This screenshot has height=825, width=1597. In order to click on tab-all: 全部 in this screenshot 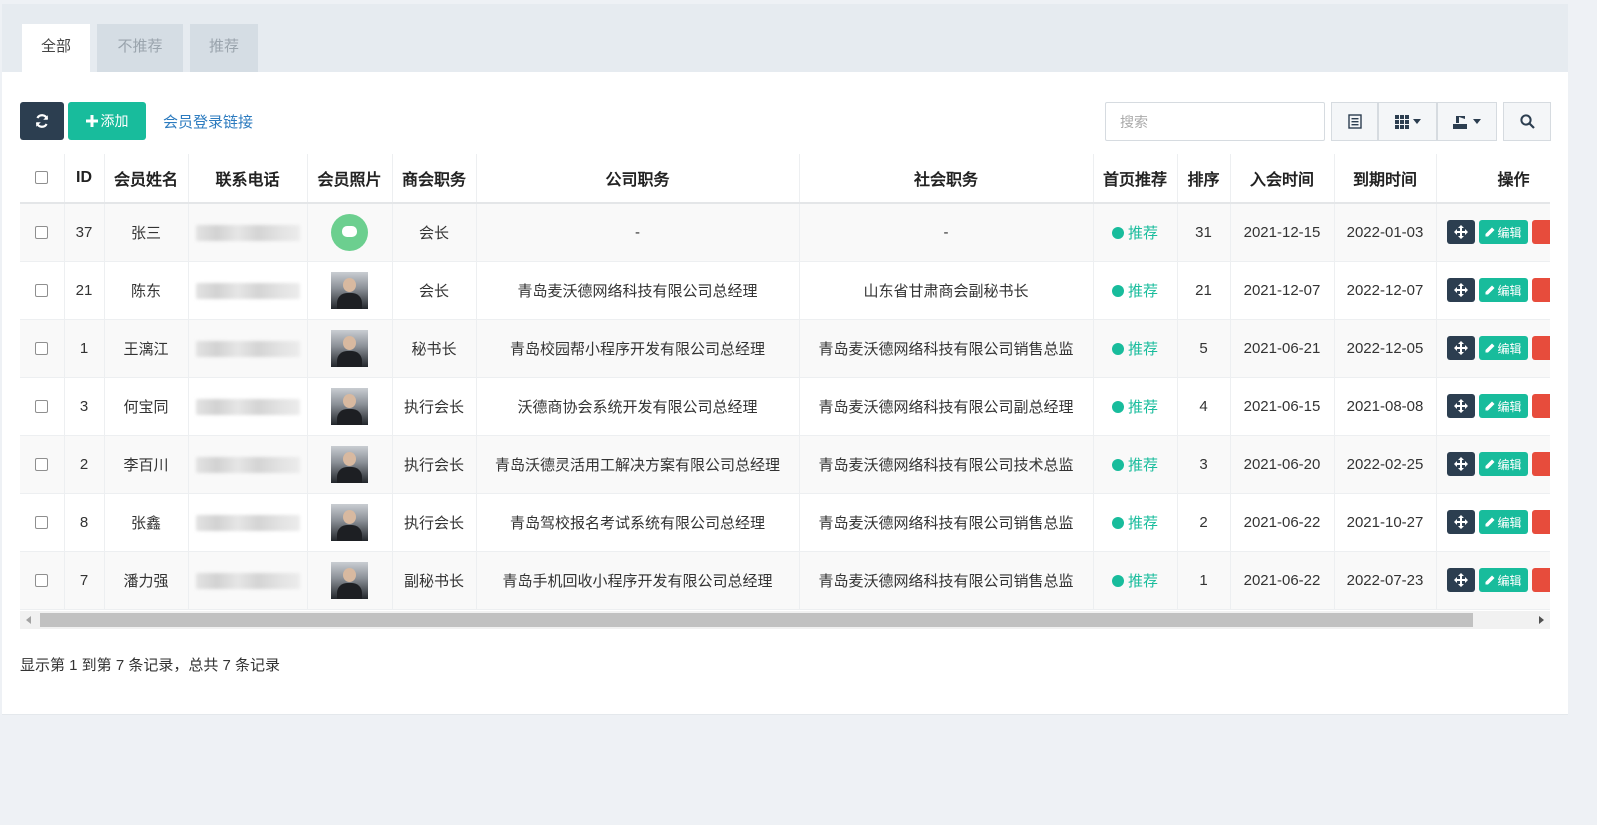, I will do `click(56, 48)`.